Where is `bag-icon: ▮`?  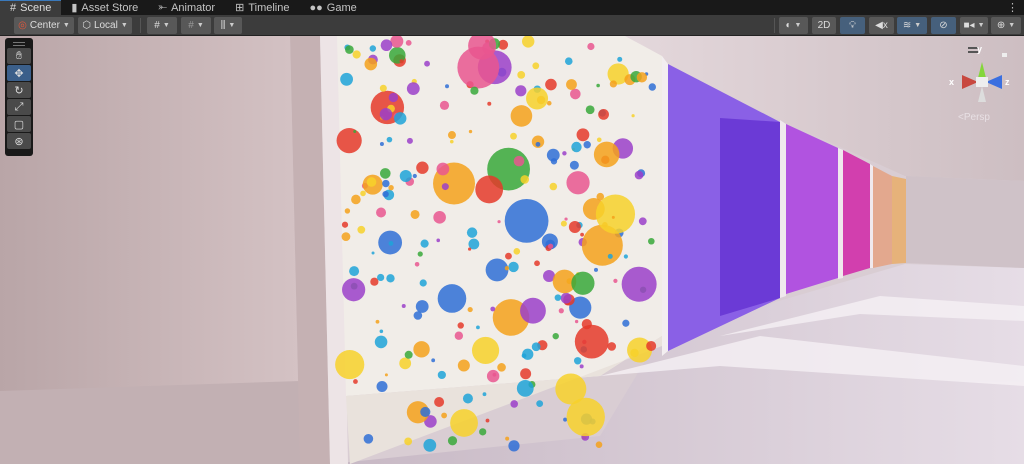 bag-icon: ▮ is located at coordinates (74, 8).